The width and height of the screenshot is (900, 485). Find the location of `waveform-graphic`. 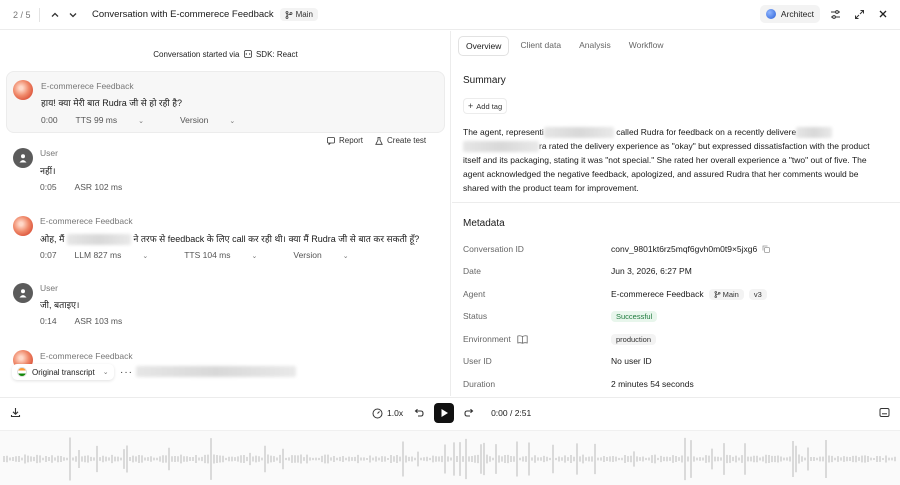

waveform-graphic is located at coordinates (449, 459).